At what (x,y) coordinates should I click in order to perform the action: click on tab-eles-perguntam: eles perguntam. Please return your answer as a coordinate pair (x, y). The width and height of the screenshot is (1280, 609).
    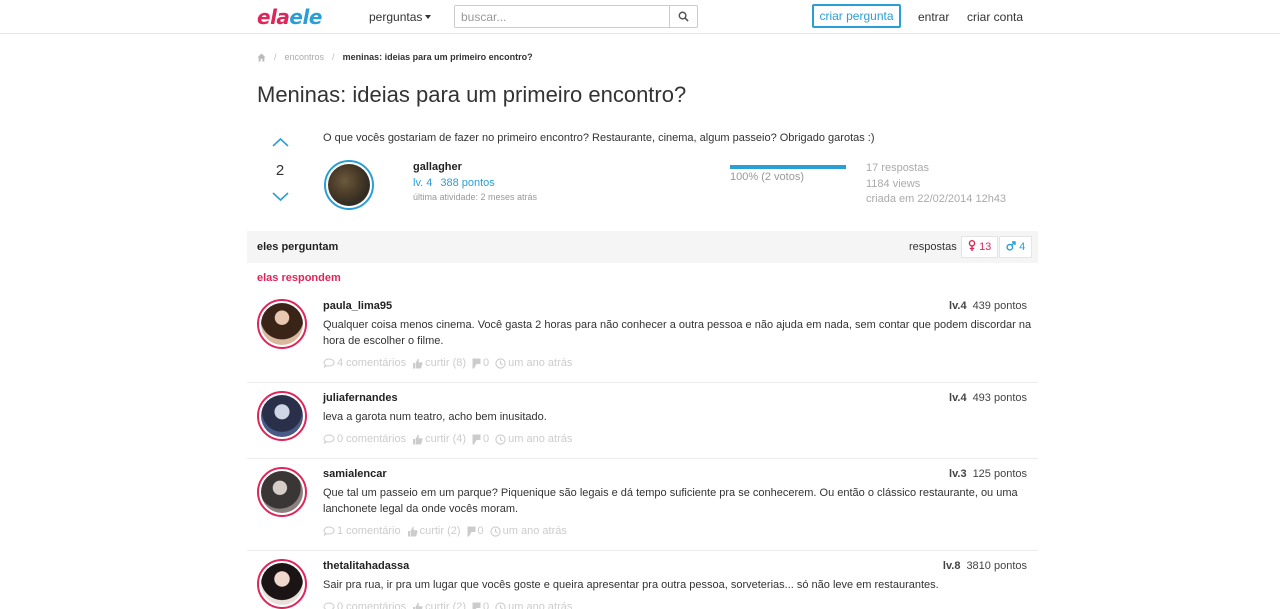
    Looking at the image, I should click on (297, 247).